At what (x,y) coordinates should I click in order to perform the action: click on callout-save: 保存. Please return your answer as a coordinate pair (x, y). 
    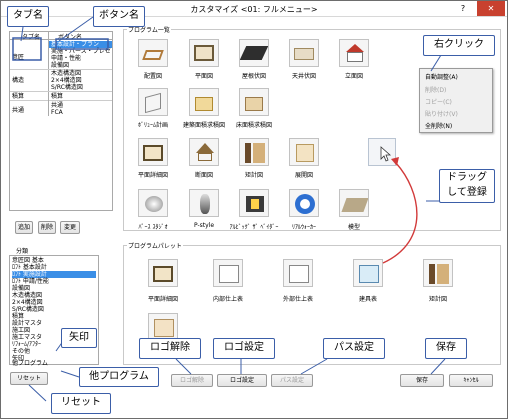
    Looking at the image, I should click on (446, 348).